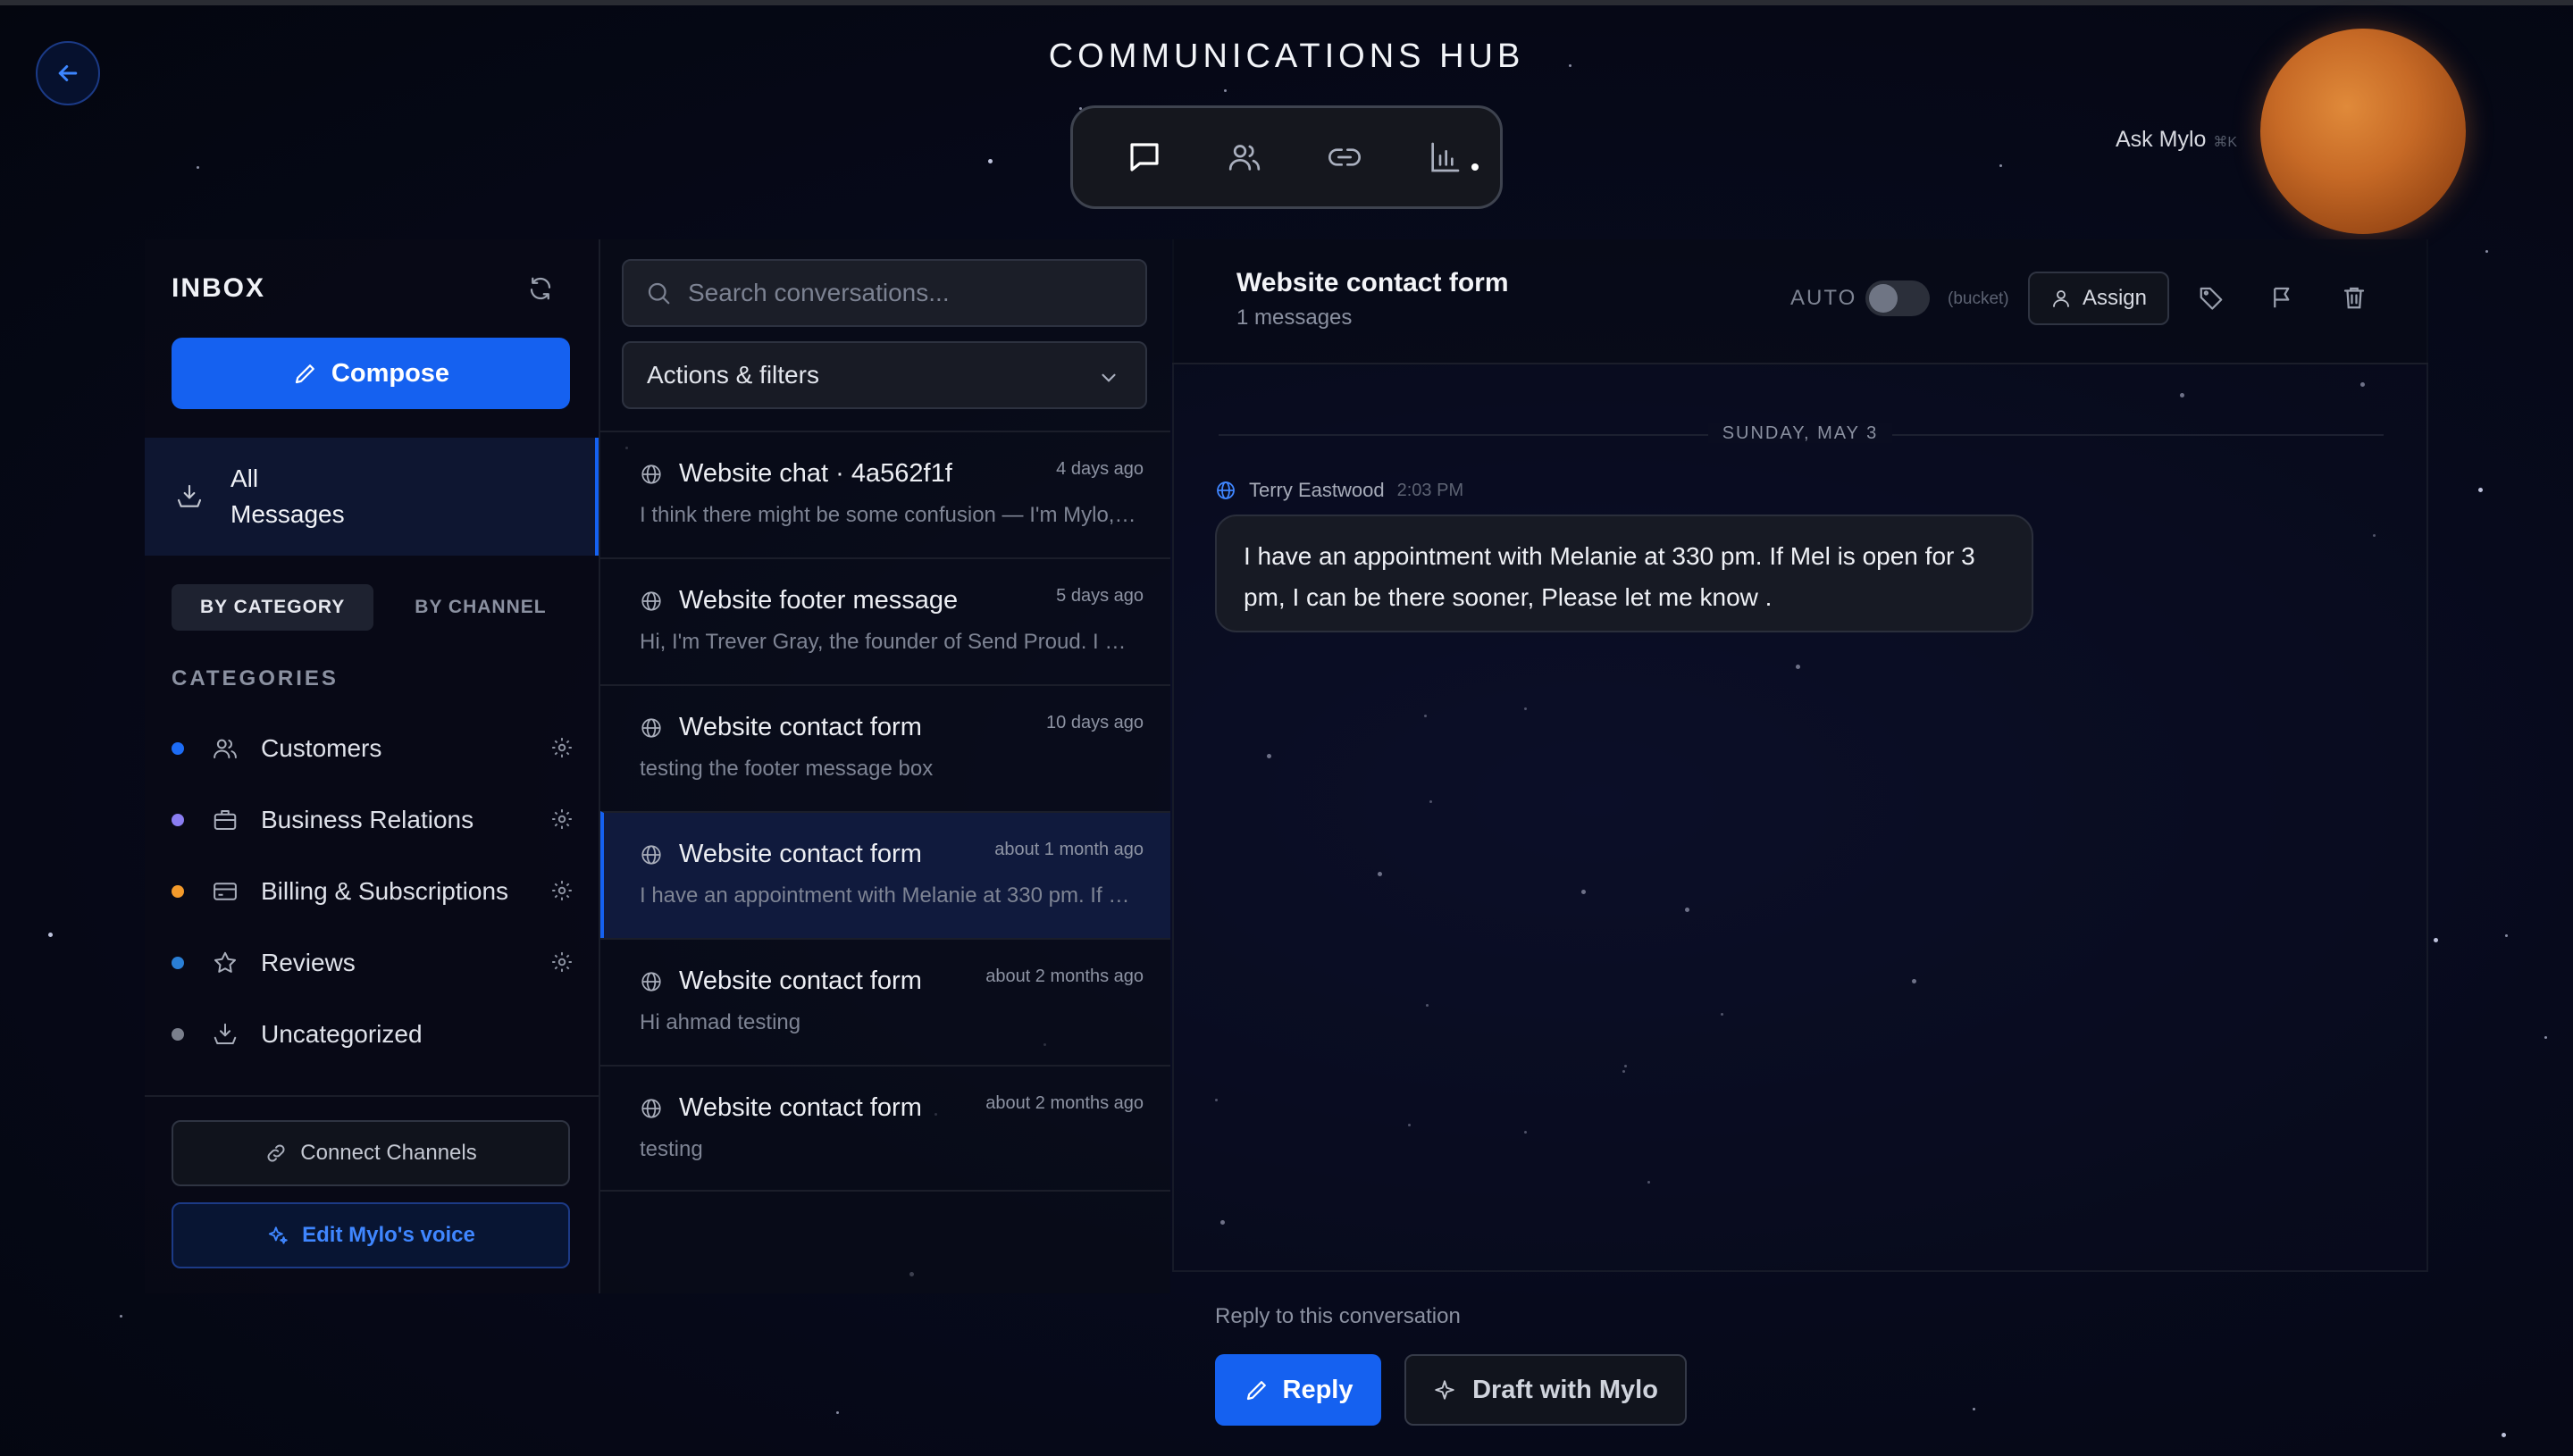 Image resolution: width=2573 pixels, height=1456 pixels. Describe the element at coordinates (371, 1153) in the screenshot. I see `connect-channels-button: Connect Channels` at that location.